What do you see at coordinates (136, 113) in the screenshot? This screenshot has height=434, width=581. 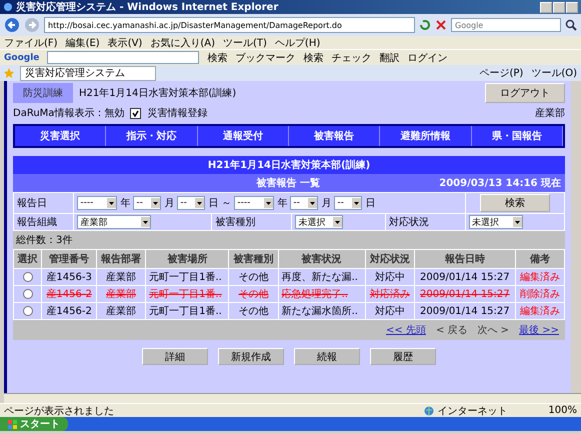 I see `checkbox` at bounding box center [136, 113].